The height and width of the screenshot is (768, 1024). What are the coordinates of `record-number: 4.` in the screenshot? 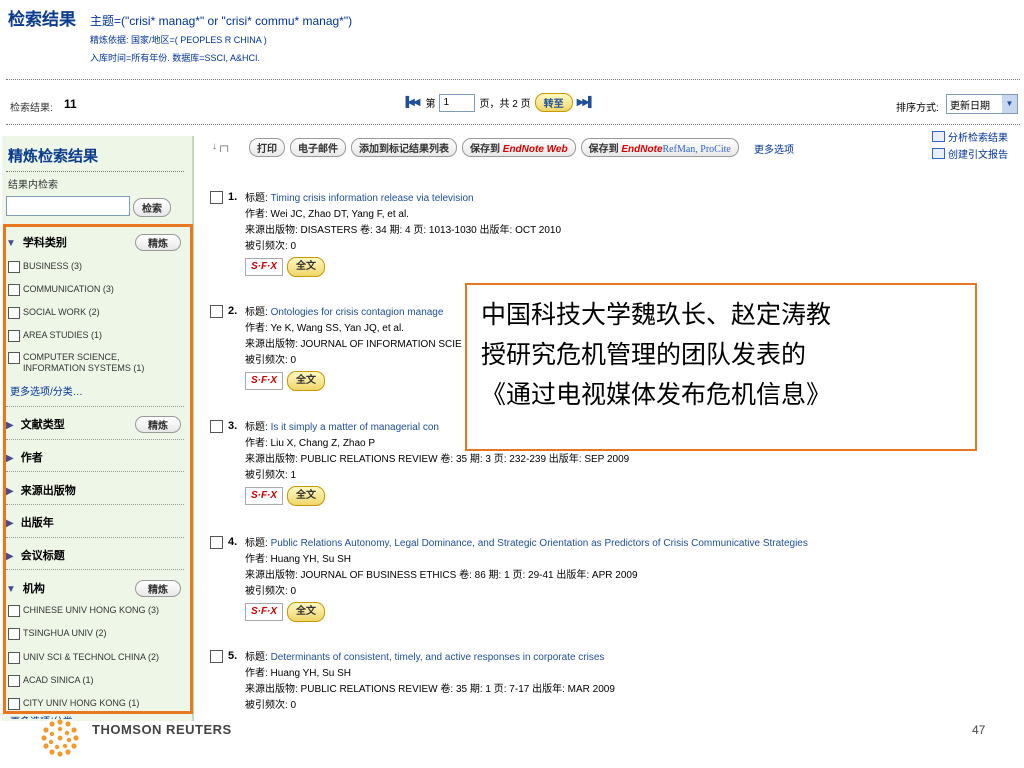 It's located at (233, 542).